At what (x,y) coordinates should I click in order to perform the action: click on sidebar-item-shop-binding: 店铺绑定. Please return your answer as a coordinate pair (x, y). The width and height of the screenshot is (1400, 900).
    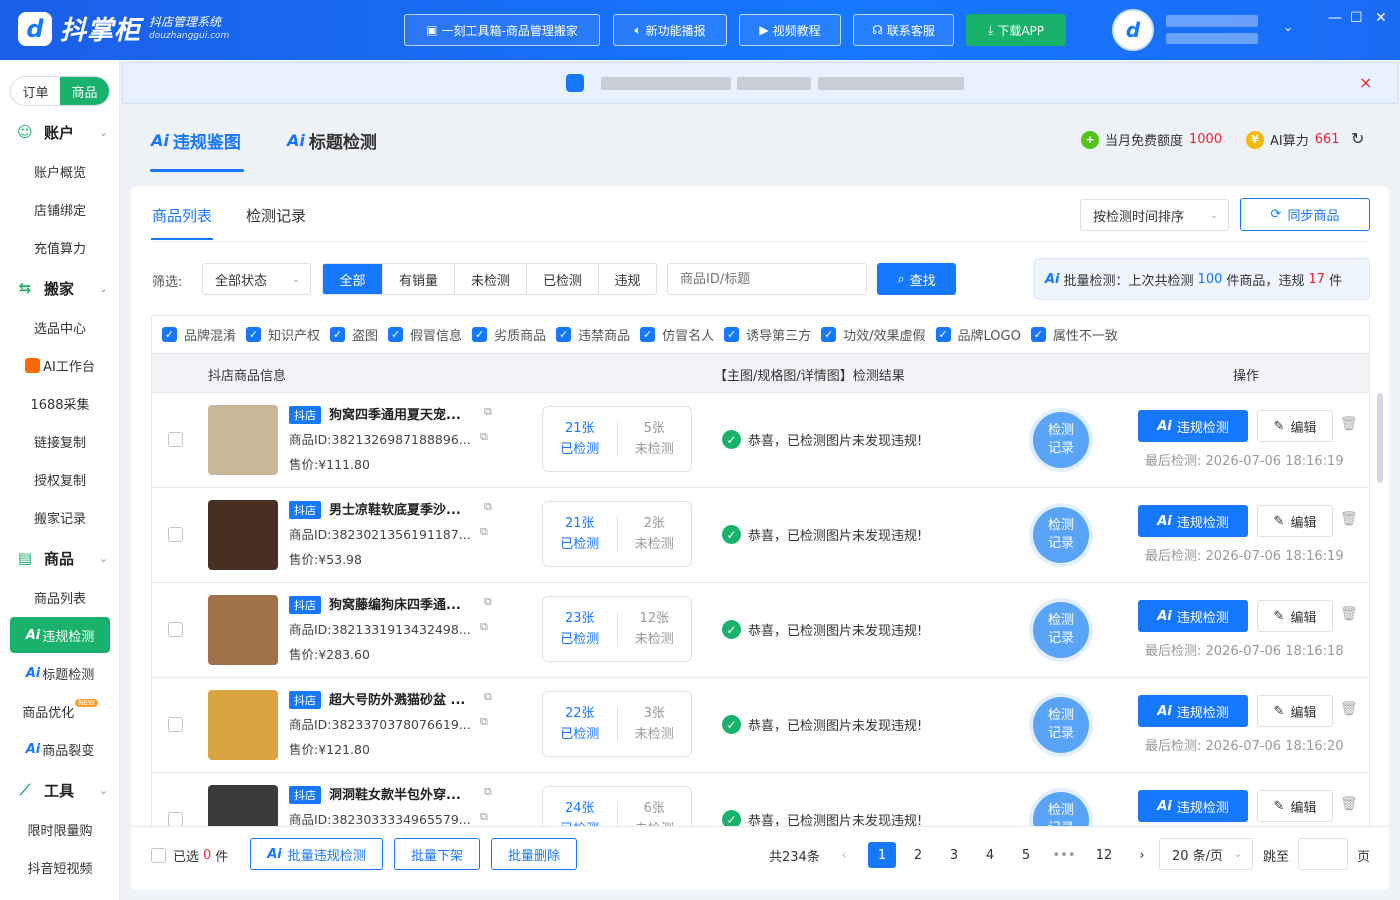
    Looking at the image, I should click on (60, 209).